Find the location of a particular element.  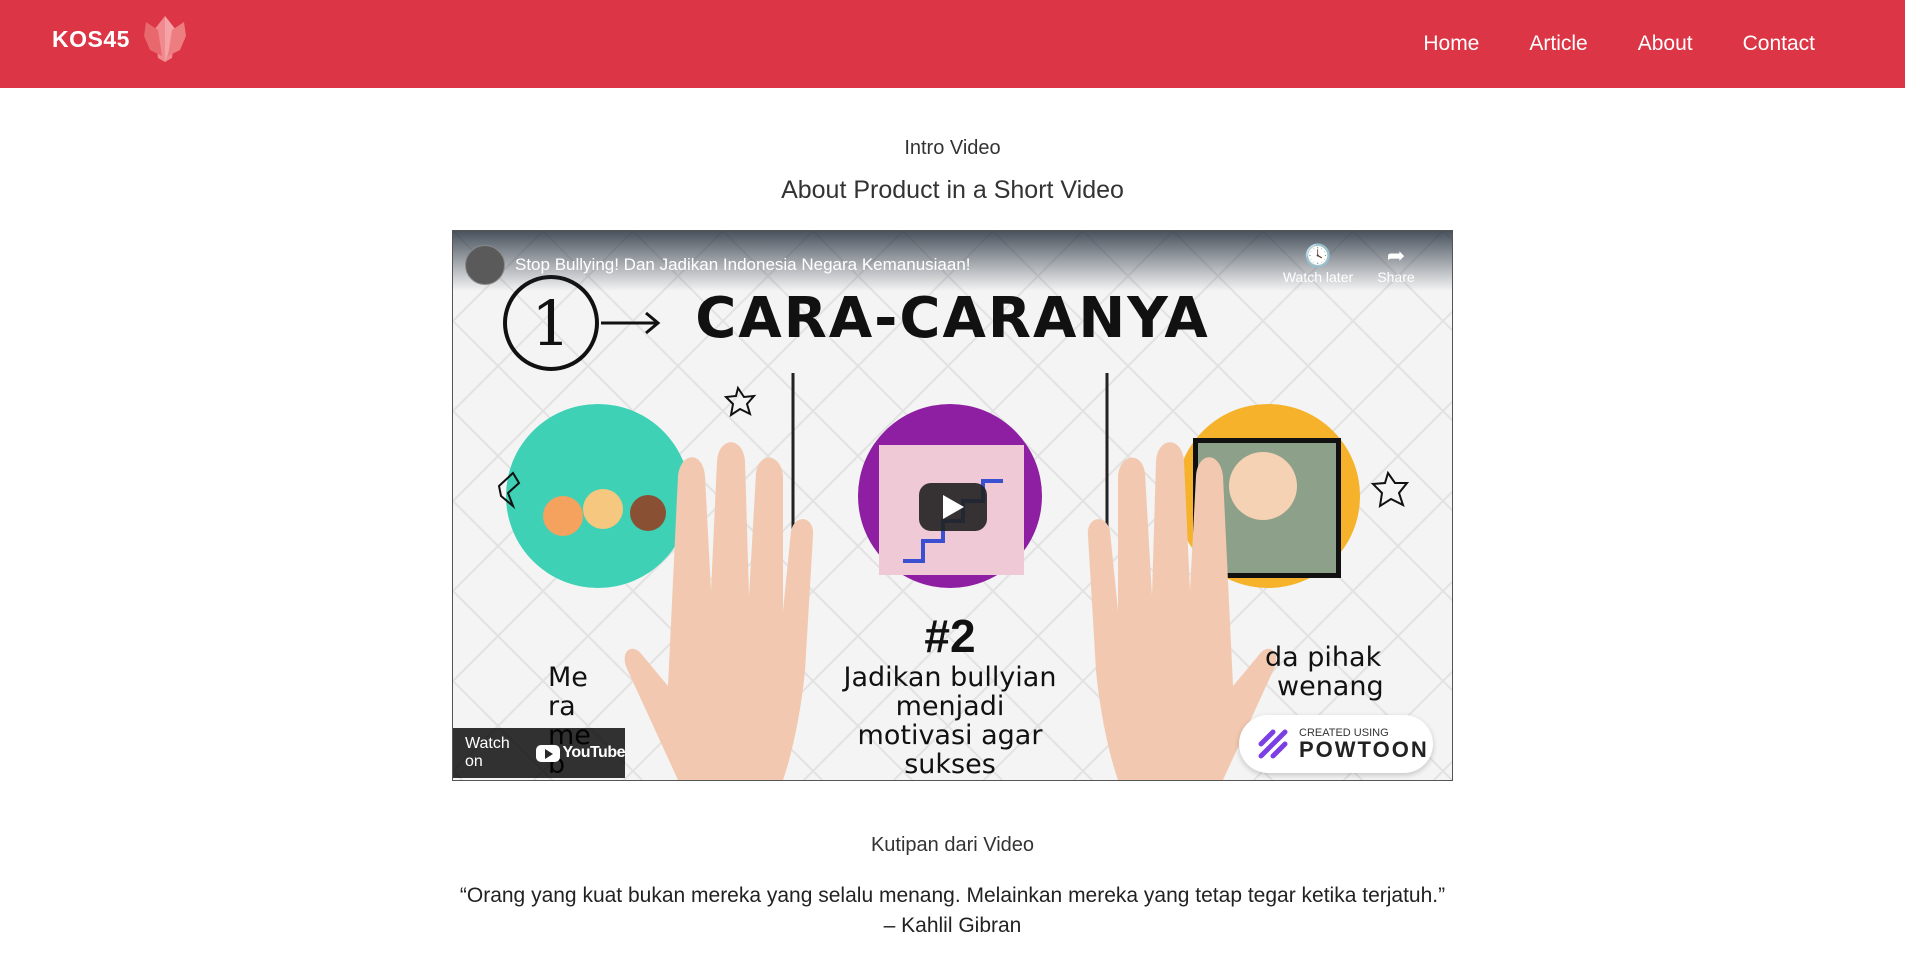

watch-later-button: 🕓 Watch later is located at coordinates (1318, 264).